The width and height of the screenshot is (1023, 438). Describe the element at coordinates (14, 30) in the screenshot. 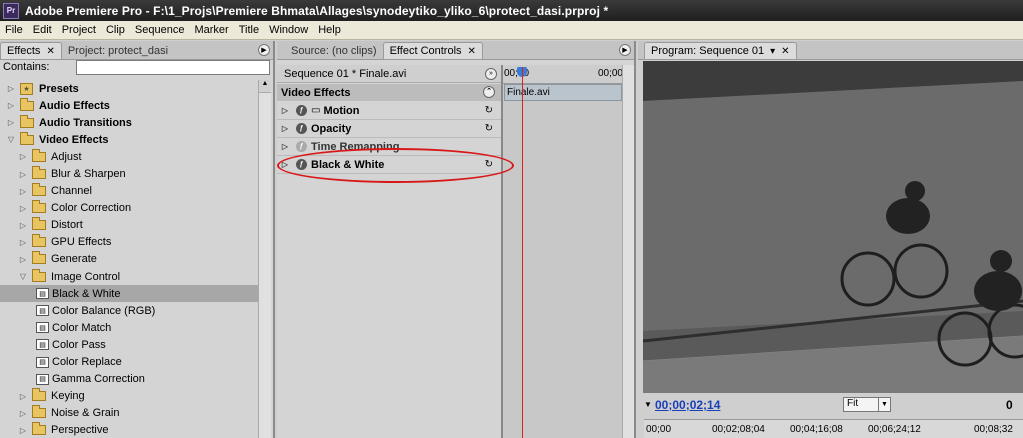

I see `menu-file: File` at that location.